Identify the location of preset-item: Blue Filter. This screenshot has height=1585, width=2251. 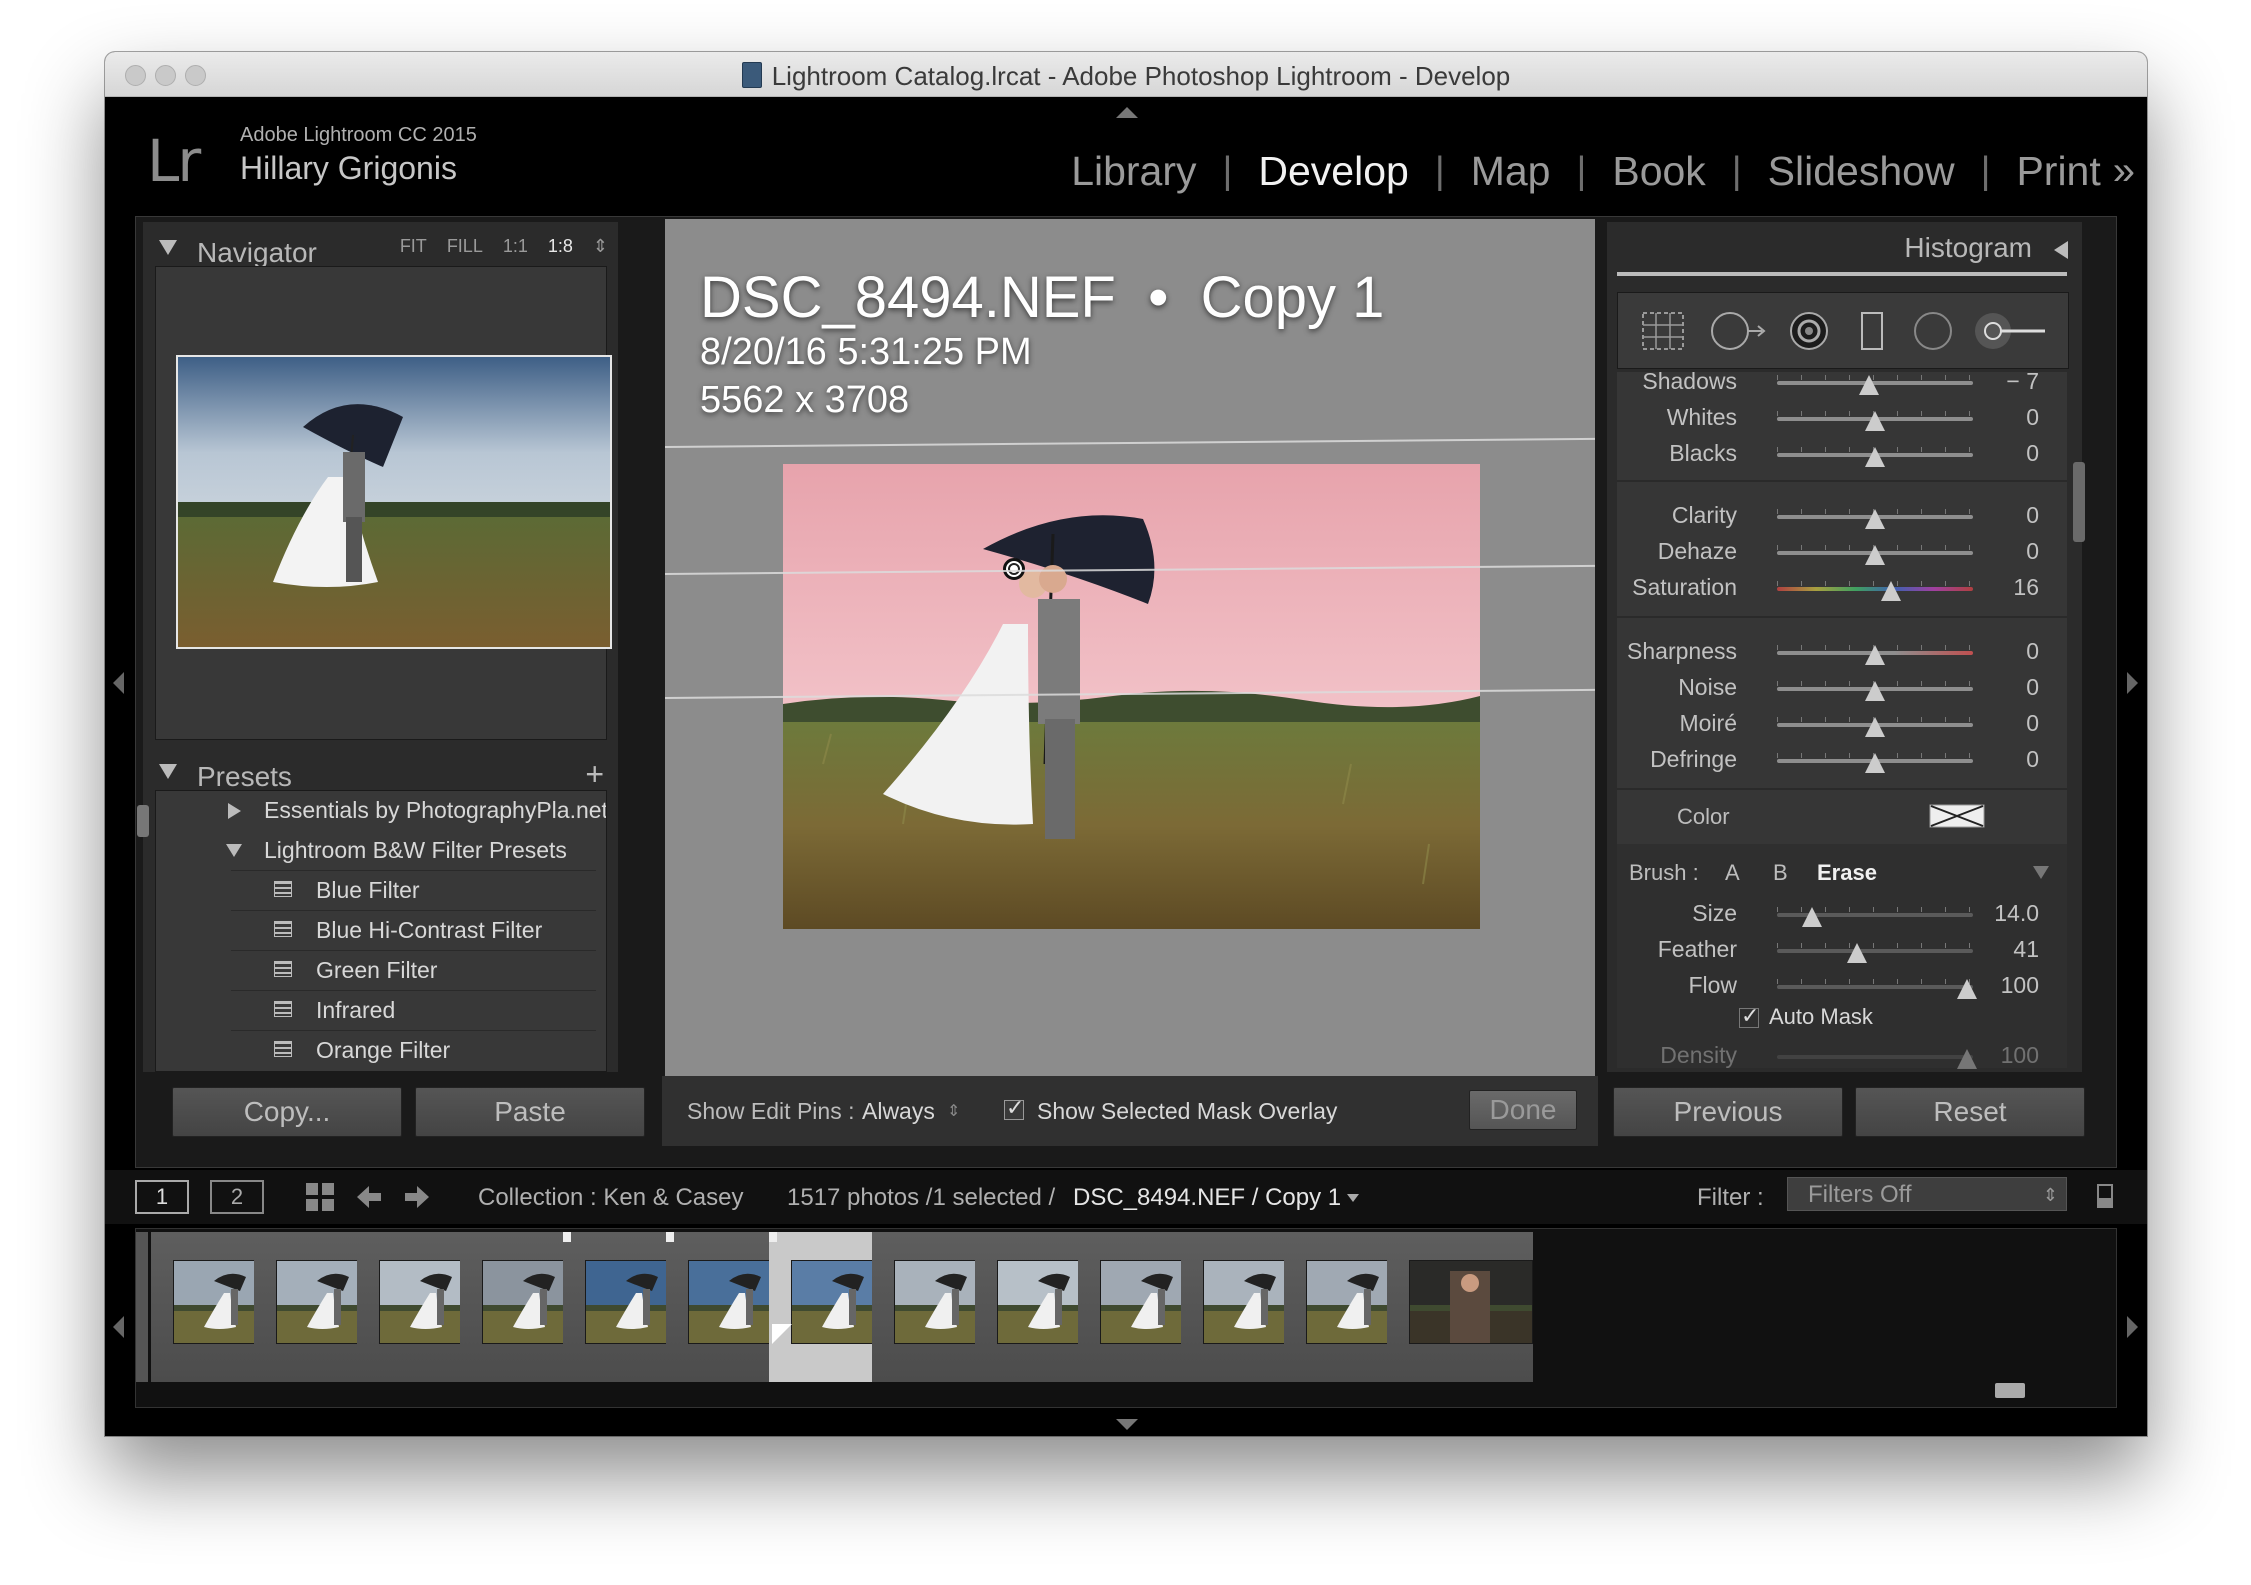
(381, 890).